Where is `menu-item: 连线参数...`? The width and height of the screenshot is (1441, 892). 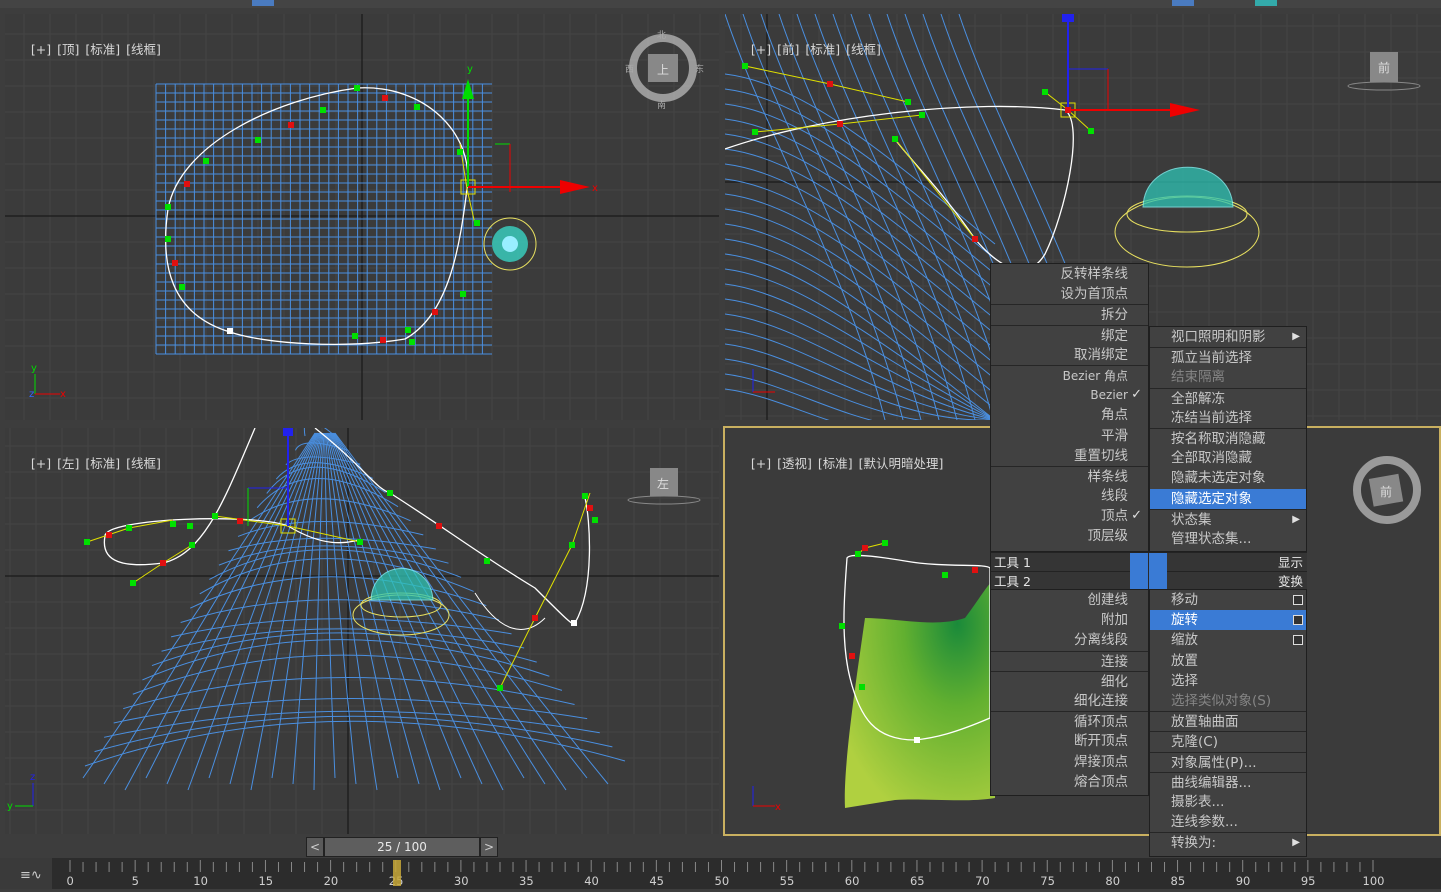
menu-item: 连线参数... is located at coordinates (1228, 822).